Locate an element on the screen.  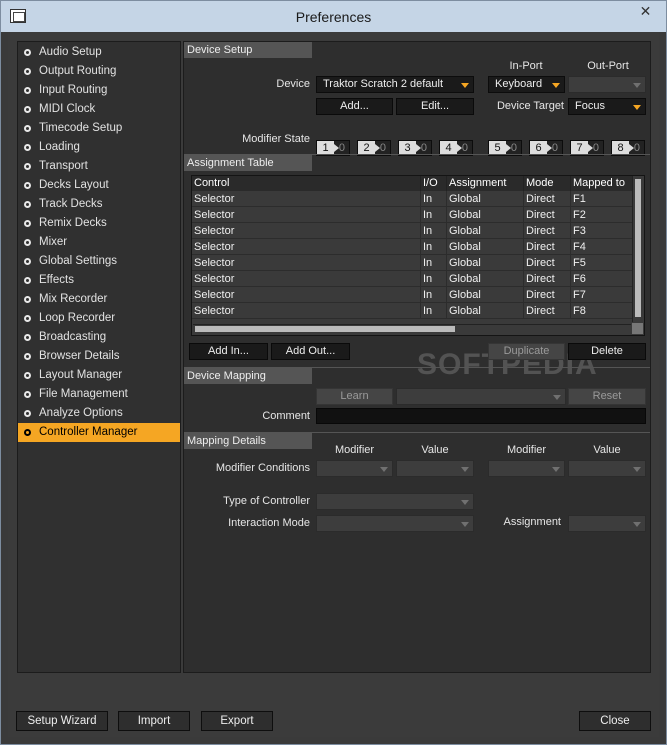
type-of-controller-select is located at coordinates (395, 501).